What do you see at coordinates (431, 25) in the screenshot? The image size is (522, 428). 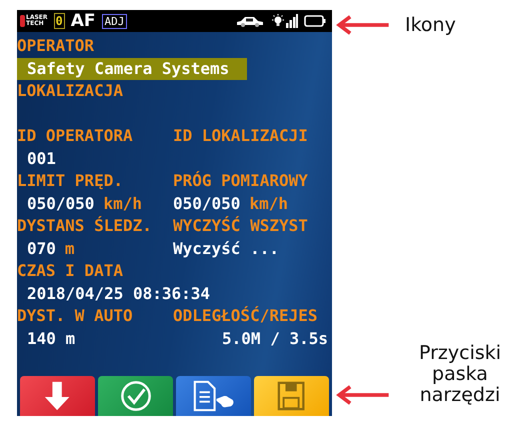 I see `annotation-label: Ikony` at bounding box center [431, 25].